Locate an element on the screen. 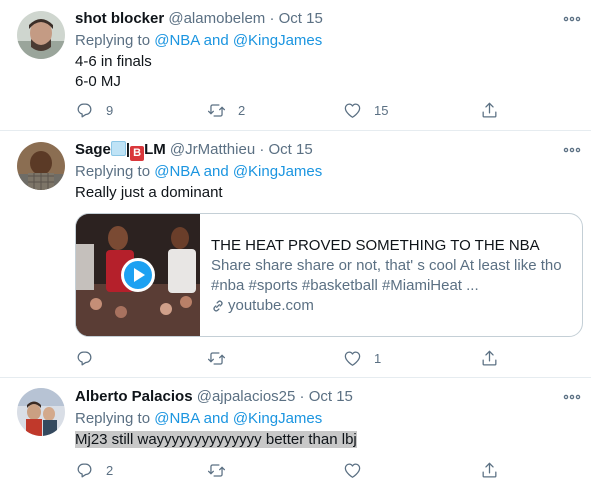  like-count: 1 is located at coordinates (378, 358).